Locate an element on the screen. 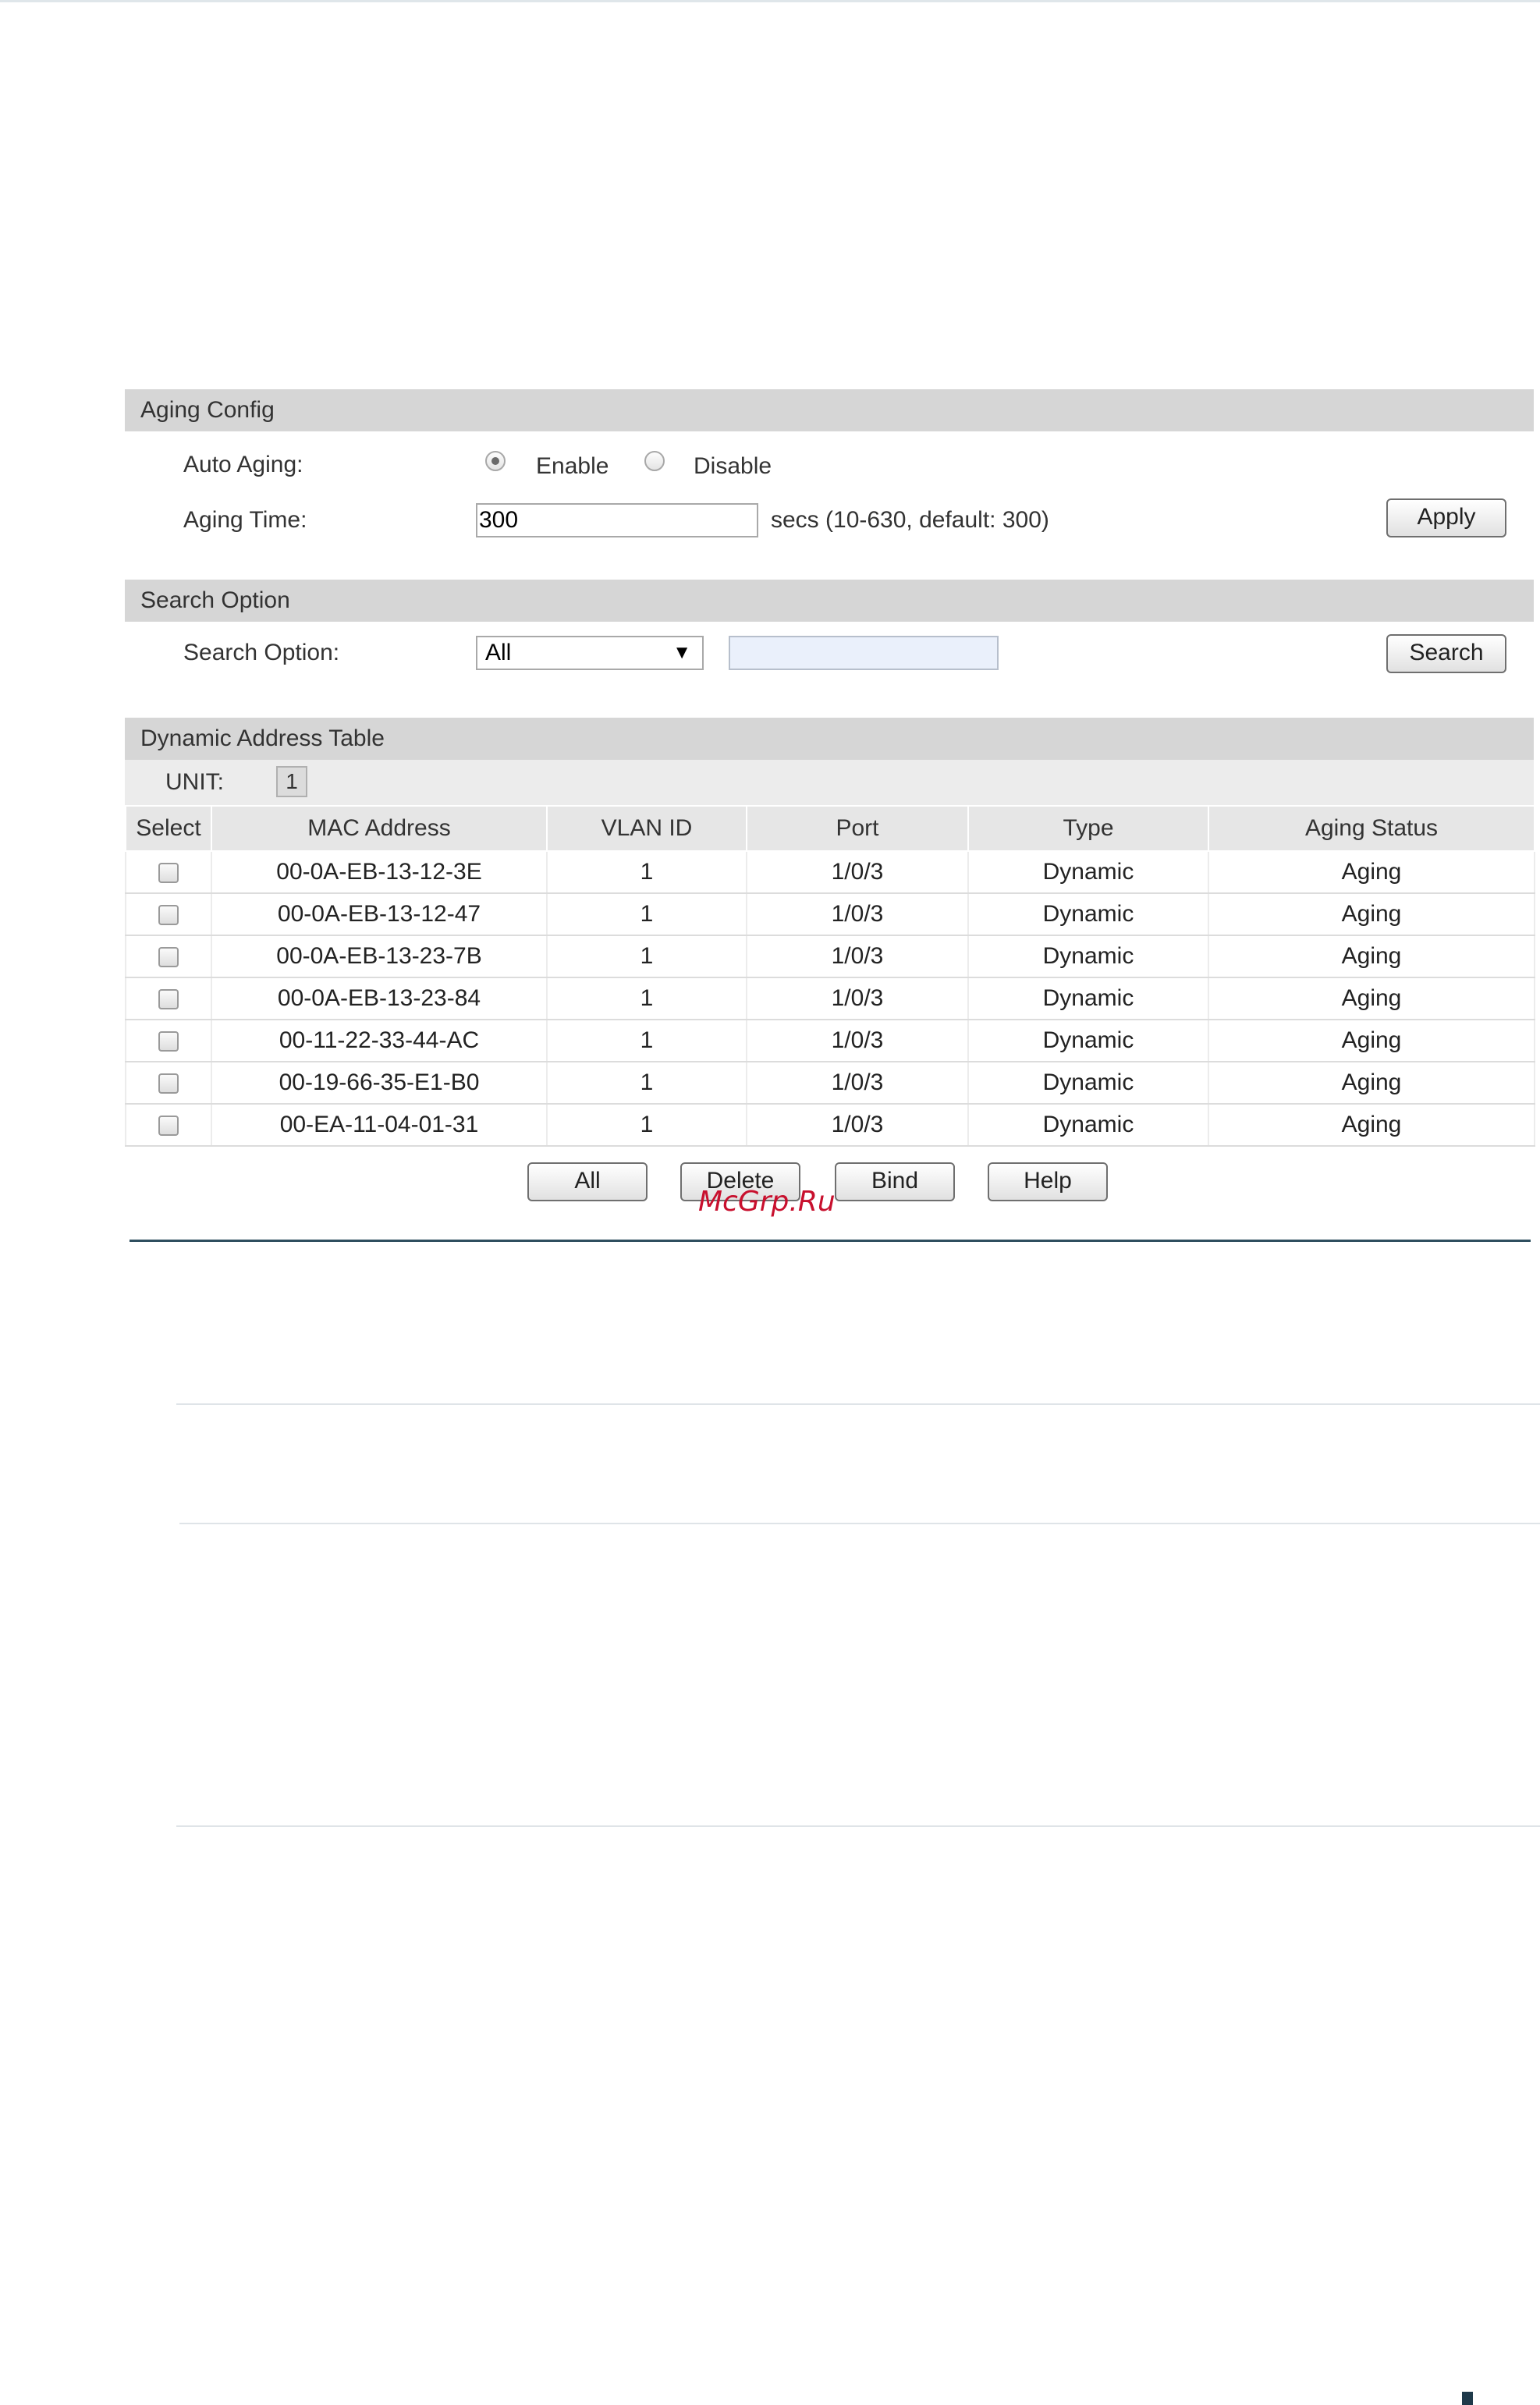 This screenshot has height=2405, width=1540. search-option-label: Search Option: is located at coordinates (261, 652).